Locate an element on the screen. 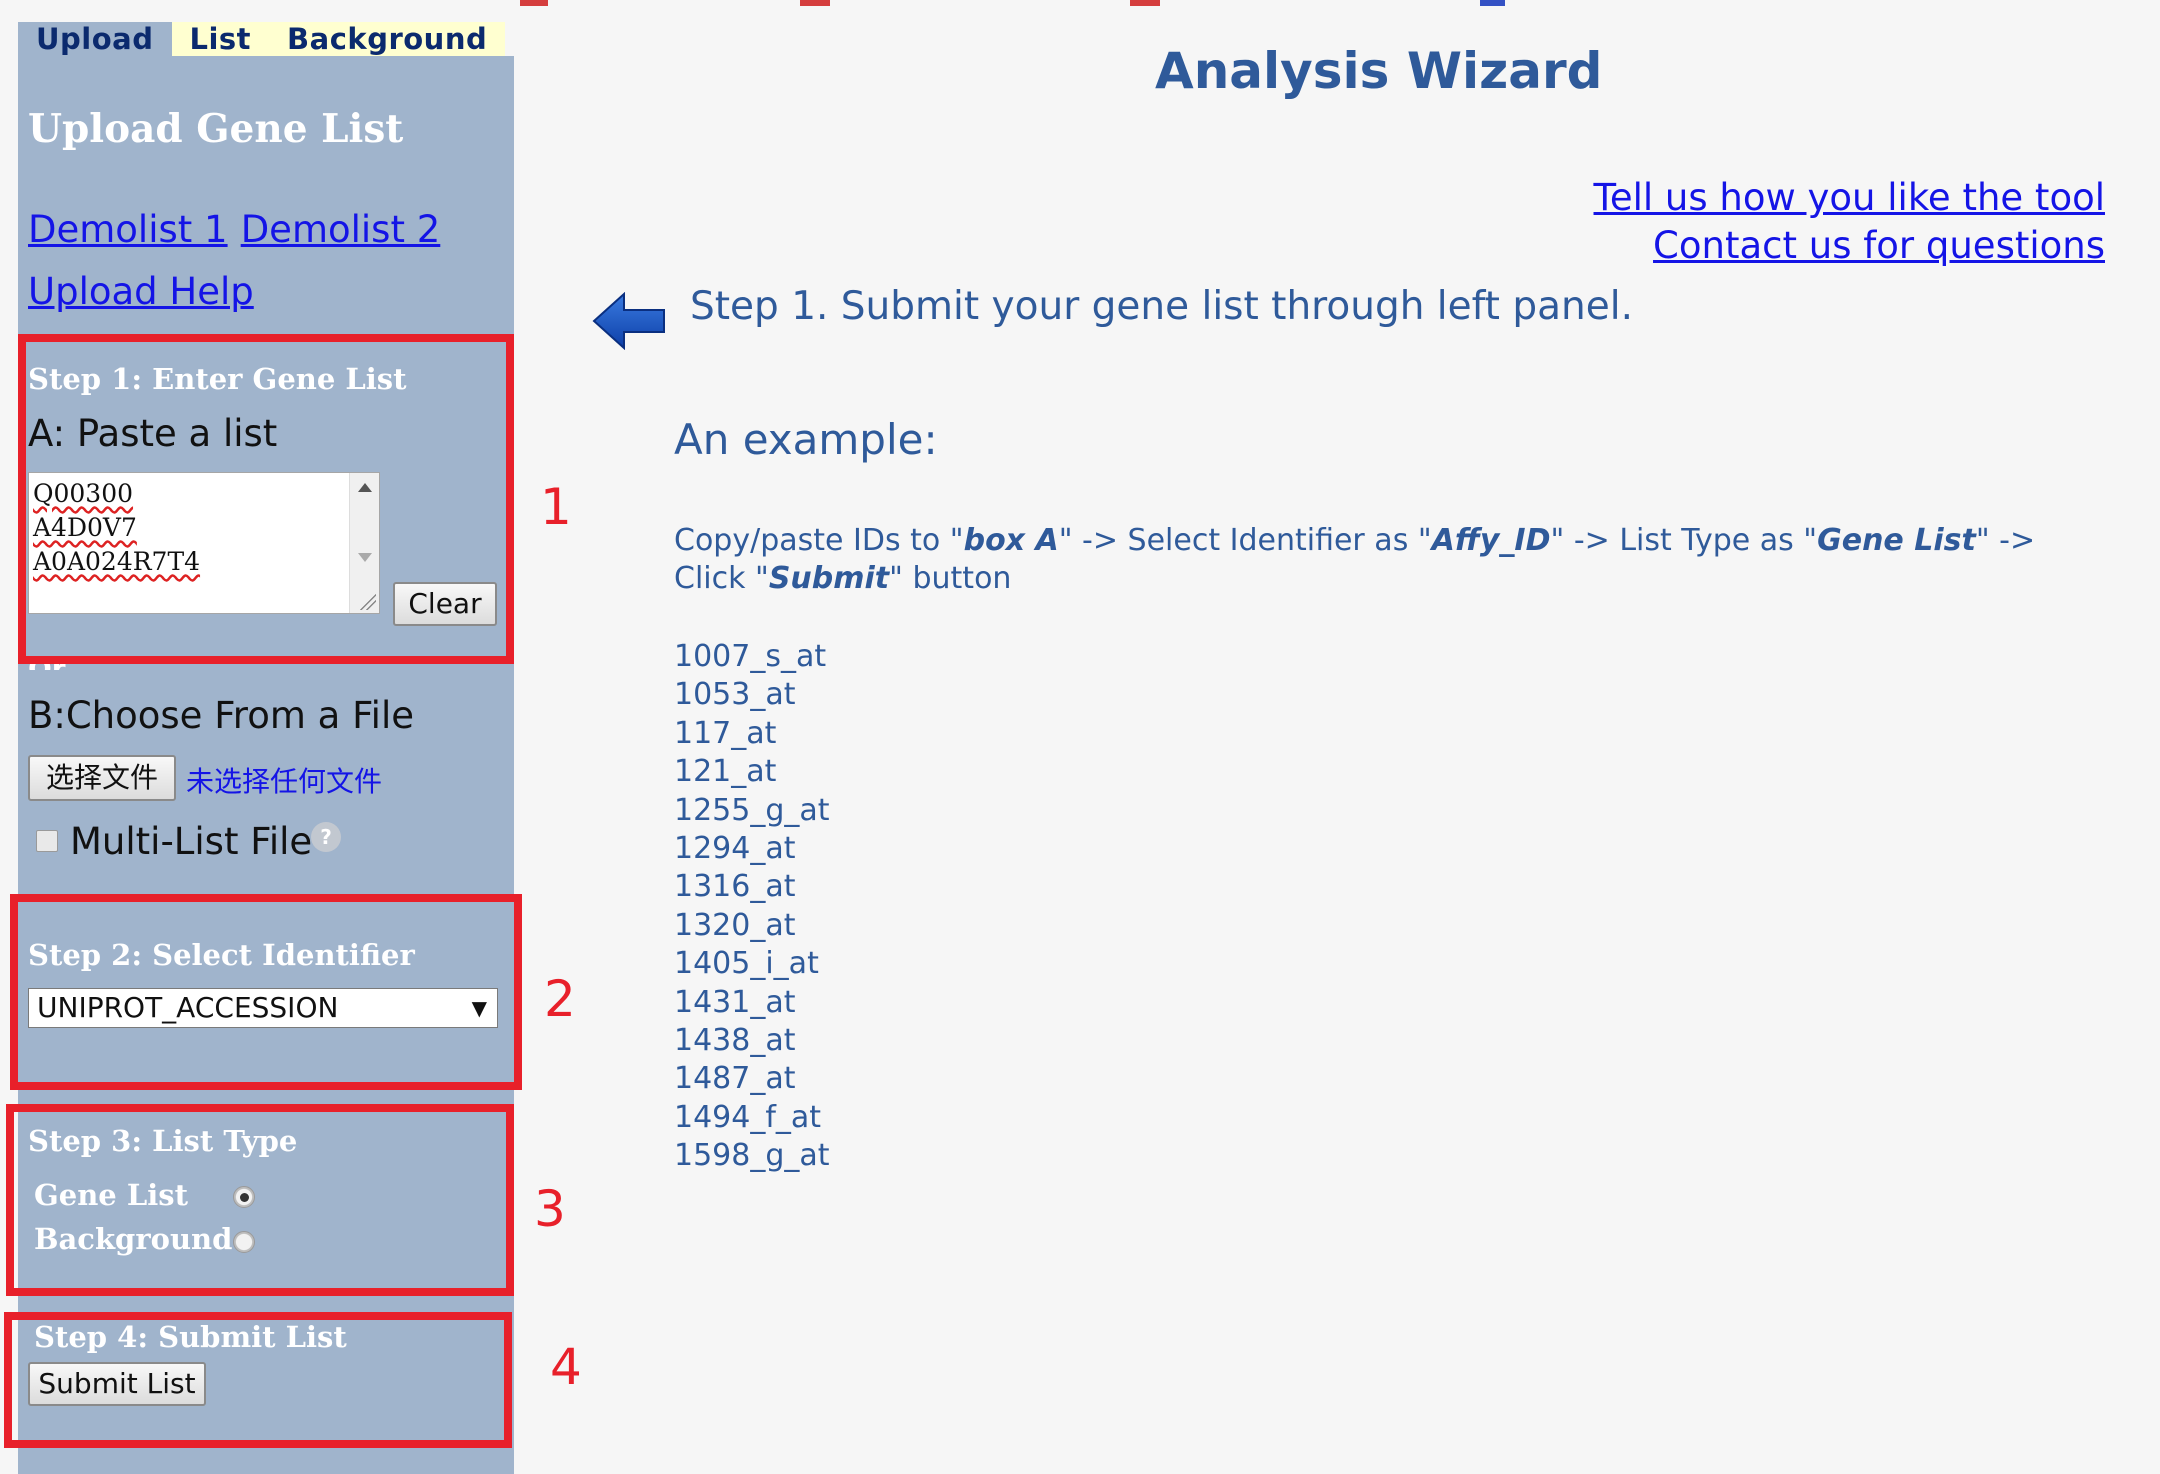 The width and height of the screenshot is (2160, 1474). list-item: 117_at is located at coordinates (725, 733).